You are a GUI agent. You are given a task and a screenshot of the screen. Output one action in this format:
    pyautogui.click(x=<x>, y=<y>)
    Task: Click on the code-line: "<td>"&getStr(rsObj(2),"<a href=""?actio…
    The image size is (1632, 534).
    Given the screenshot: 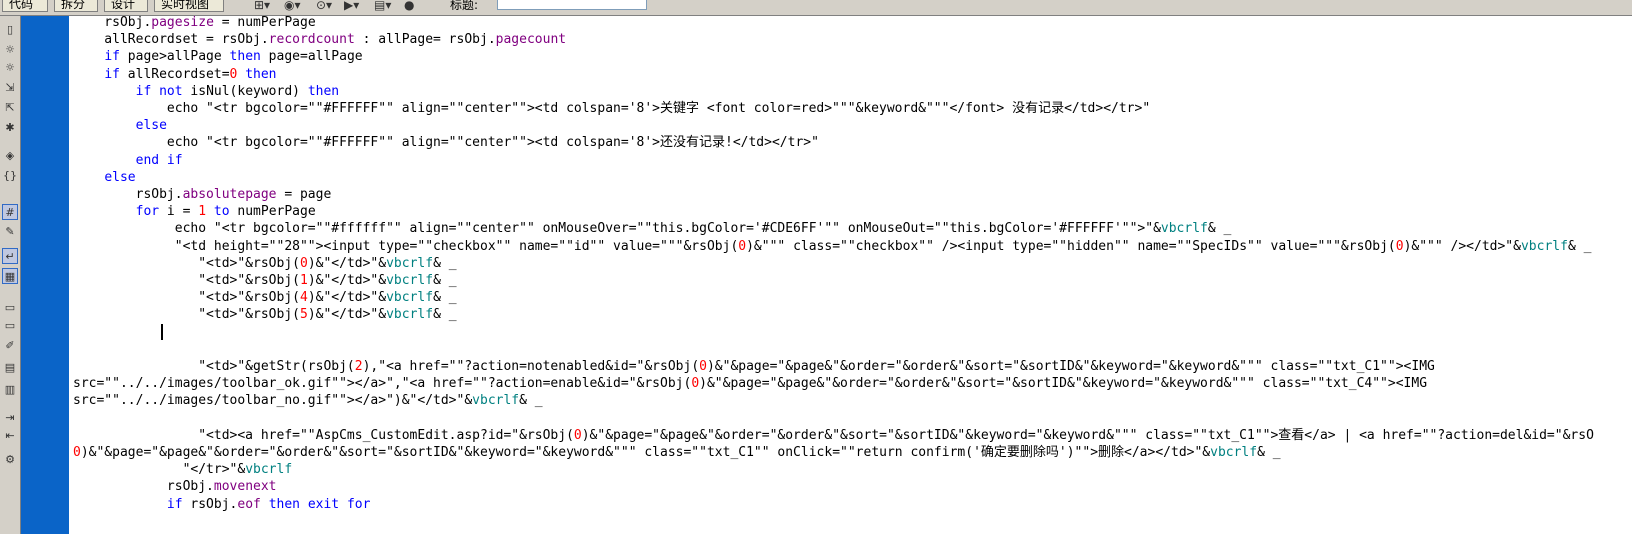 What is the action you would take?
    pyautogui.click(x=754, y=367)
    